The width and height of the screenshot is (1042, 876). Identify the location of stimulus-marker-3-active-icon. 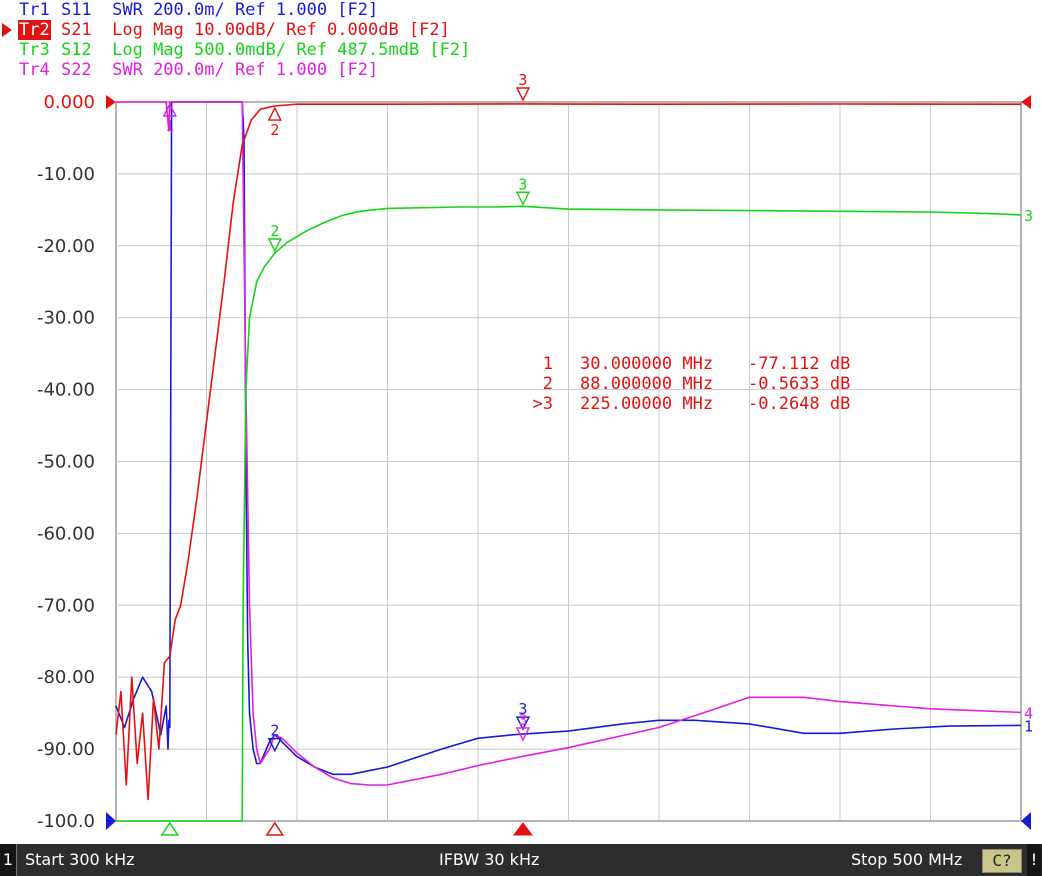
(522, 829).